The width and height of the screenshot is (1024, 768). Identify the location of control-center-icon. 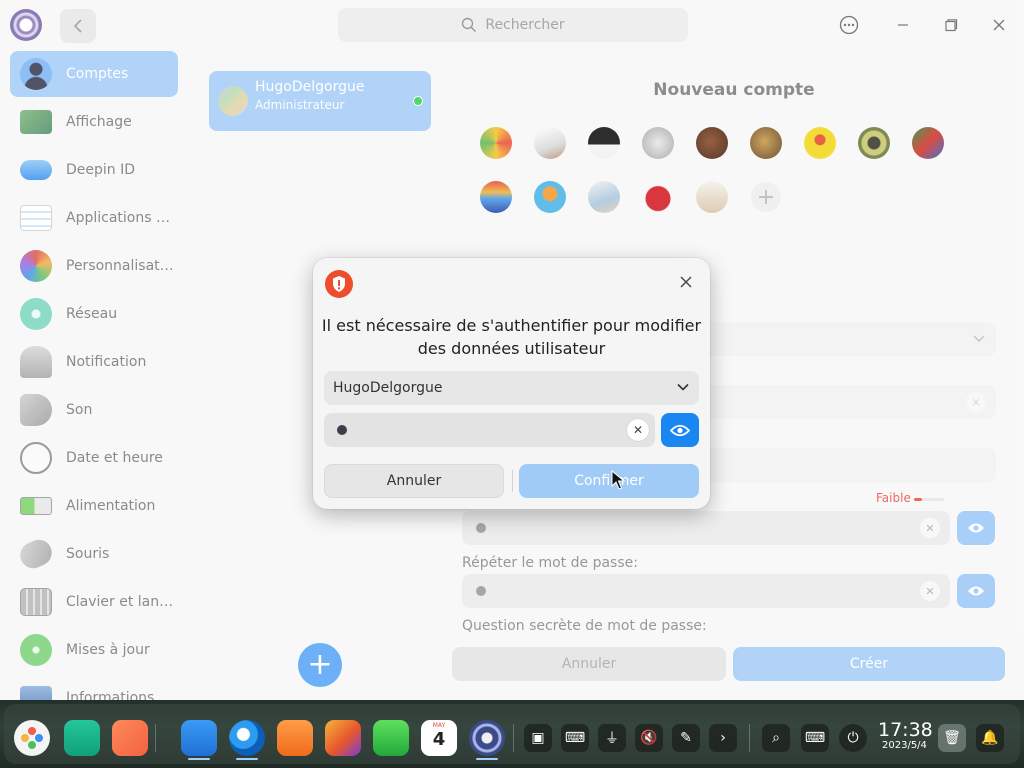
(487, 738).